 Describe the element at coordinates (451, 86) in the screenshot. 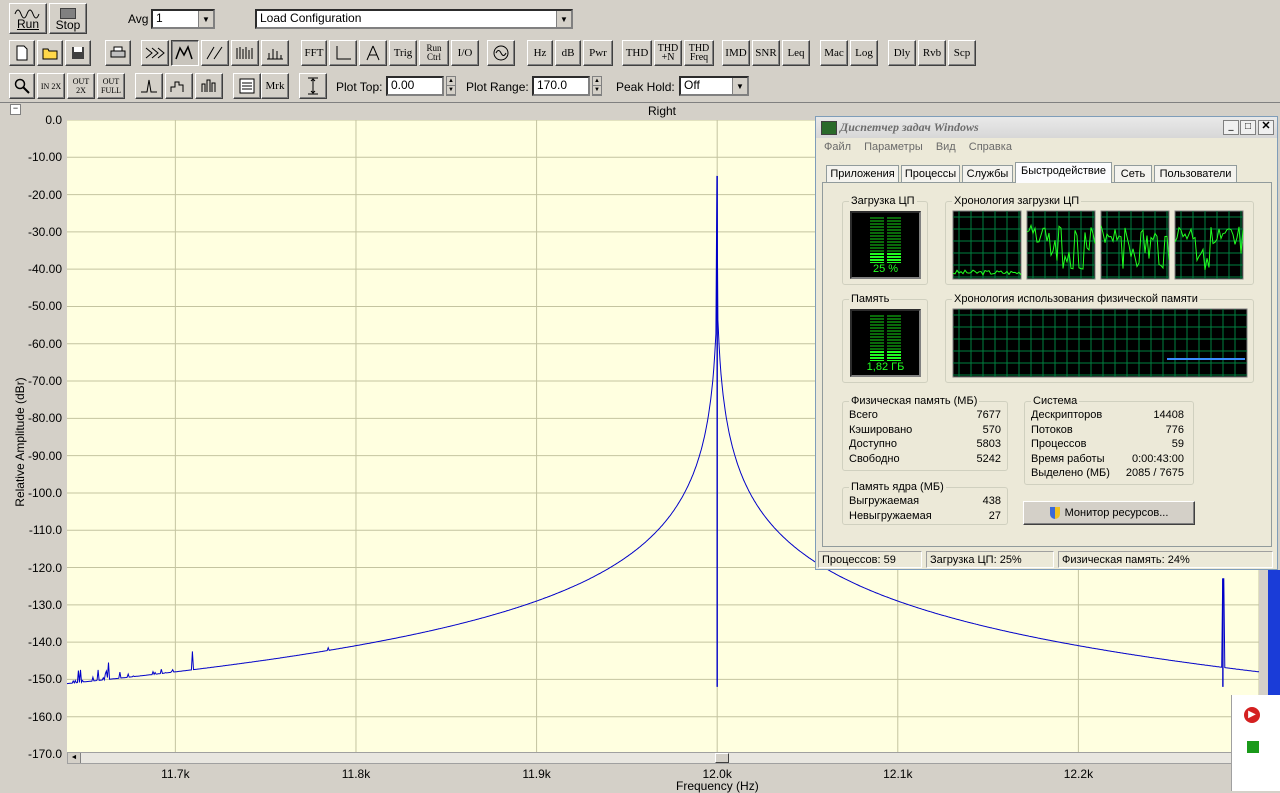

I see `plot-top-stepper: ▲ ▼` at that location.